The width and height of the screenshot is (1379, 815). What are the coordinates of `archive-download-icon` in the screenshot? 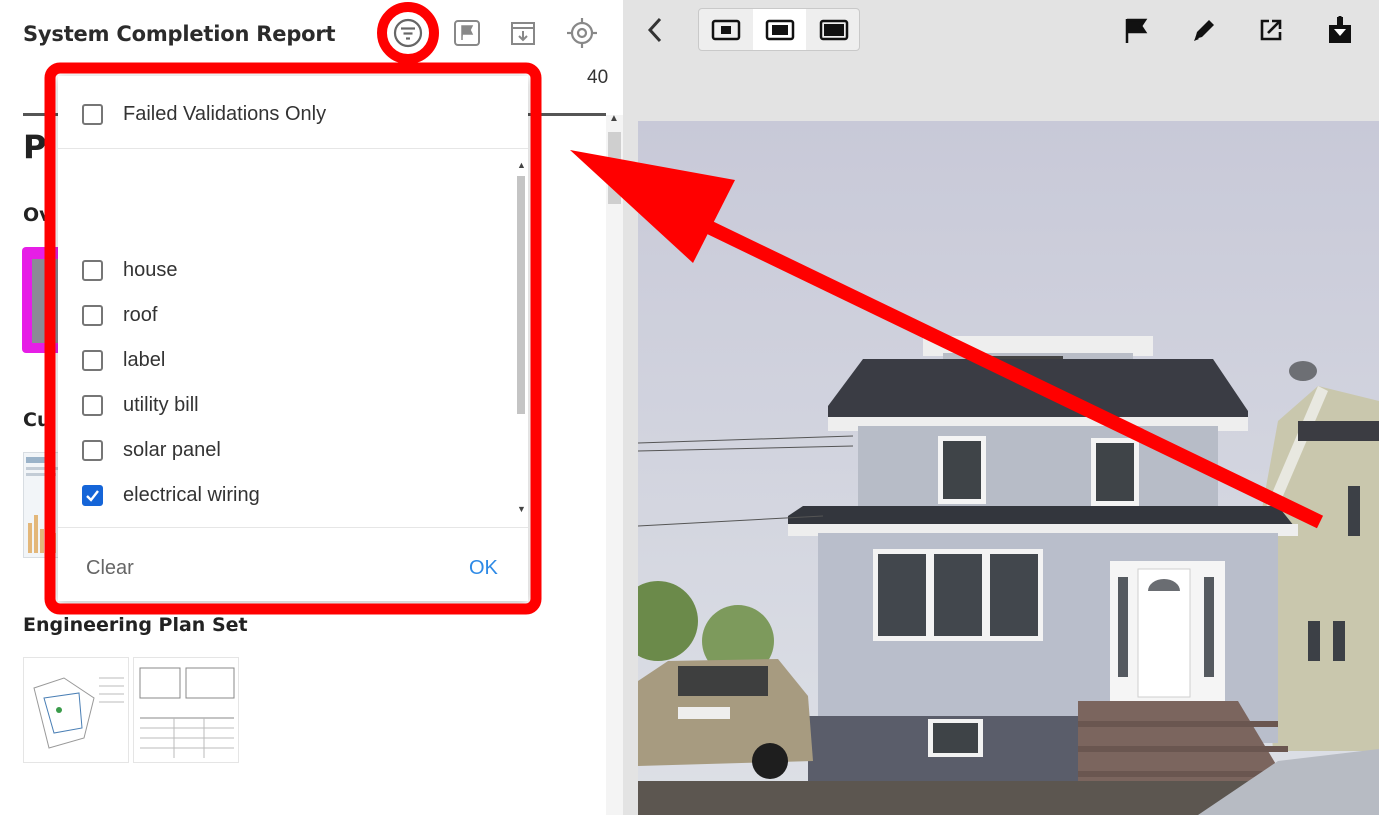 It's located at (523, 33).